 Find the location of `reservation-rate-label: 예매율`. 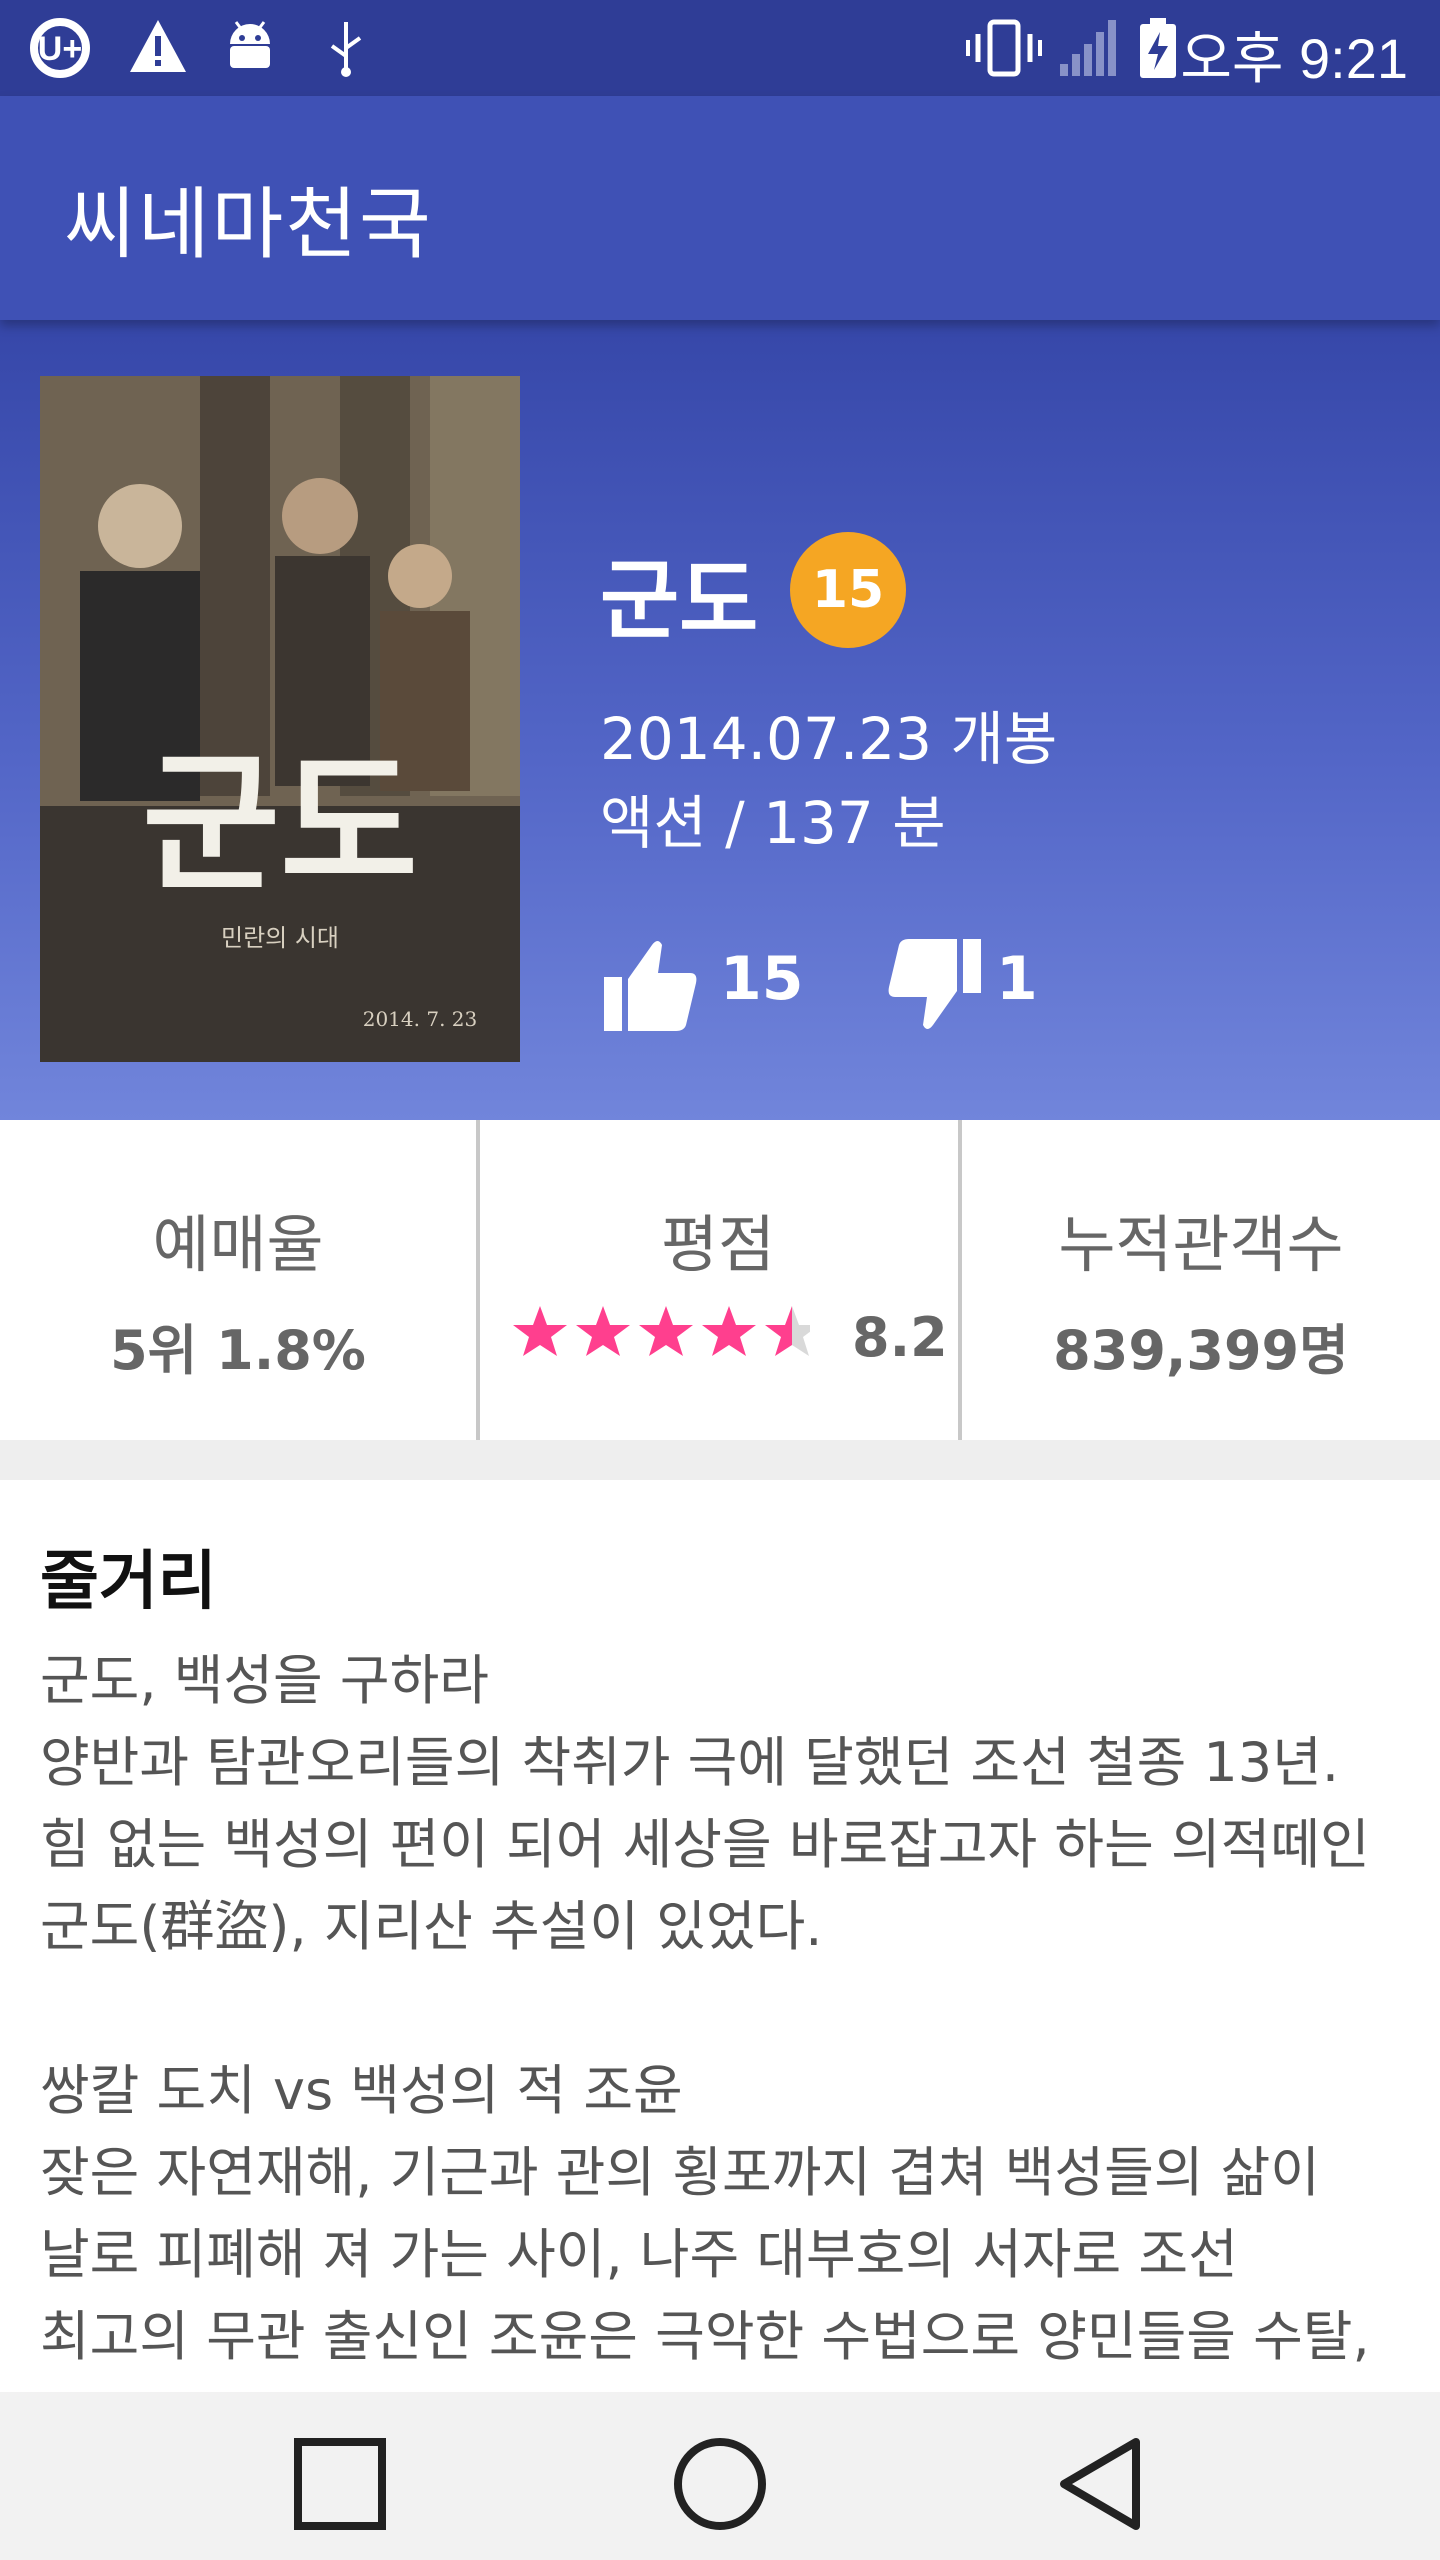

reservation-rate-label: 예매율 is located at coordinates (238, 1244).